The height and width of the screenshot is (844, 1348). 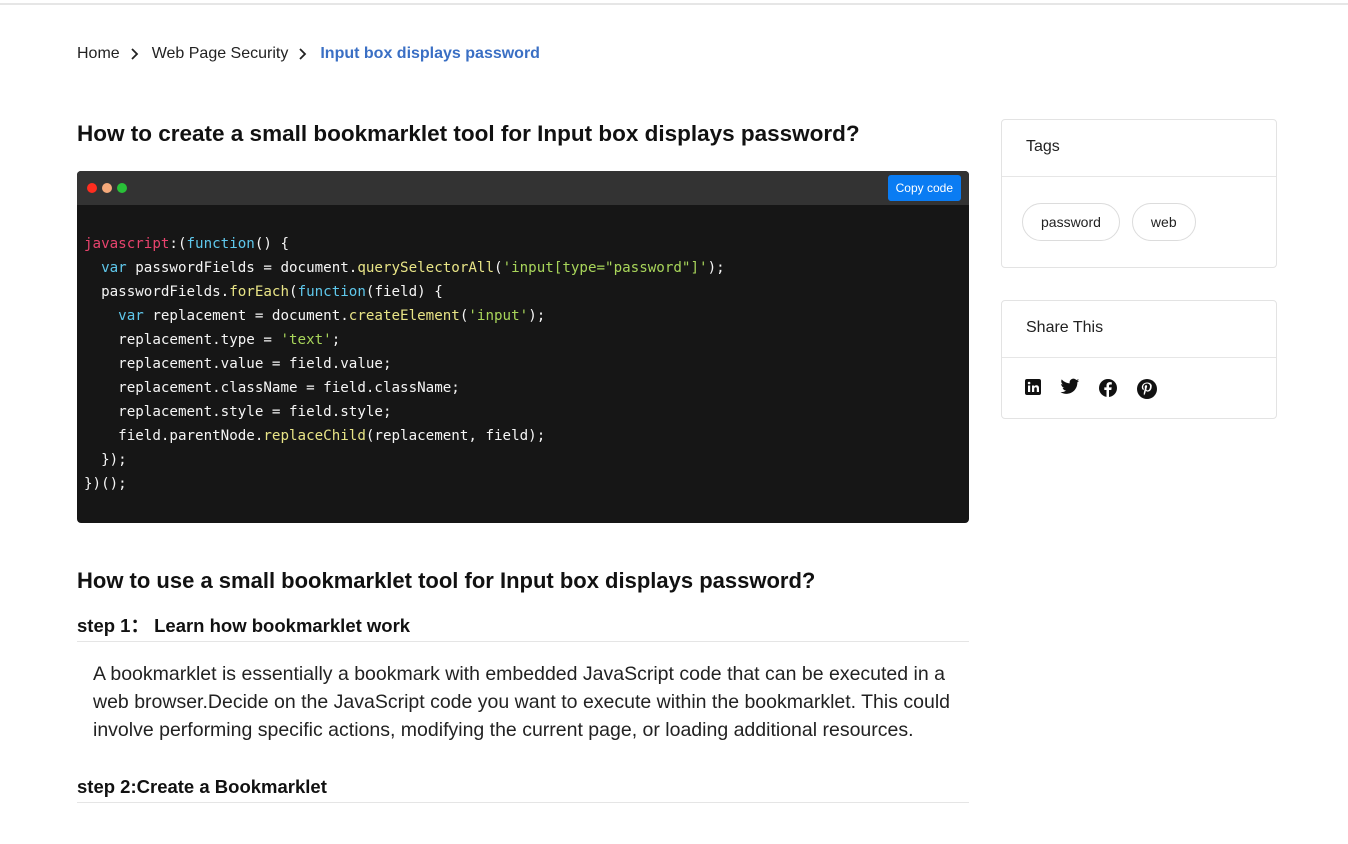 What do you see at coordinates (1033, 389) in the screenshot?
I see `linkedin-icon` at bounding box center [1033, 389].